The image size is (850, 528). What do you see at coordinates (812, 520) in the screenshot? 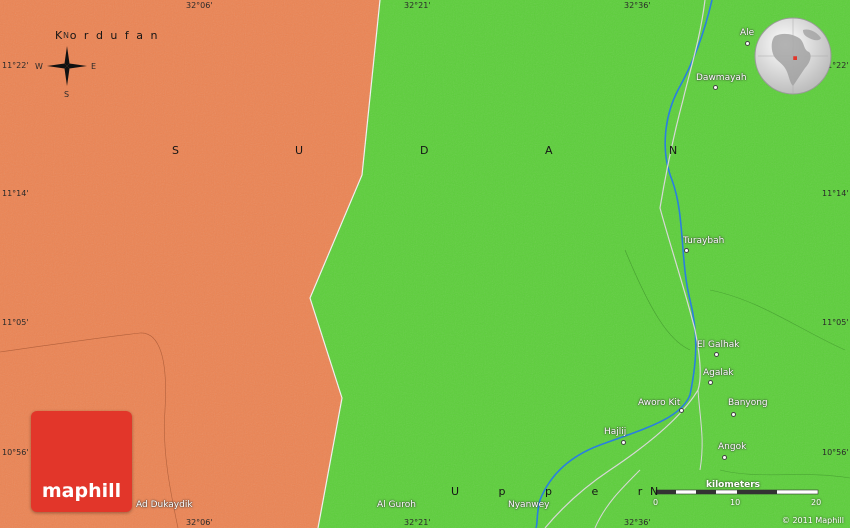
I see `copyright-text: © 2011 Maphill` at bounding box center [812, 520].